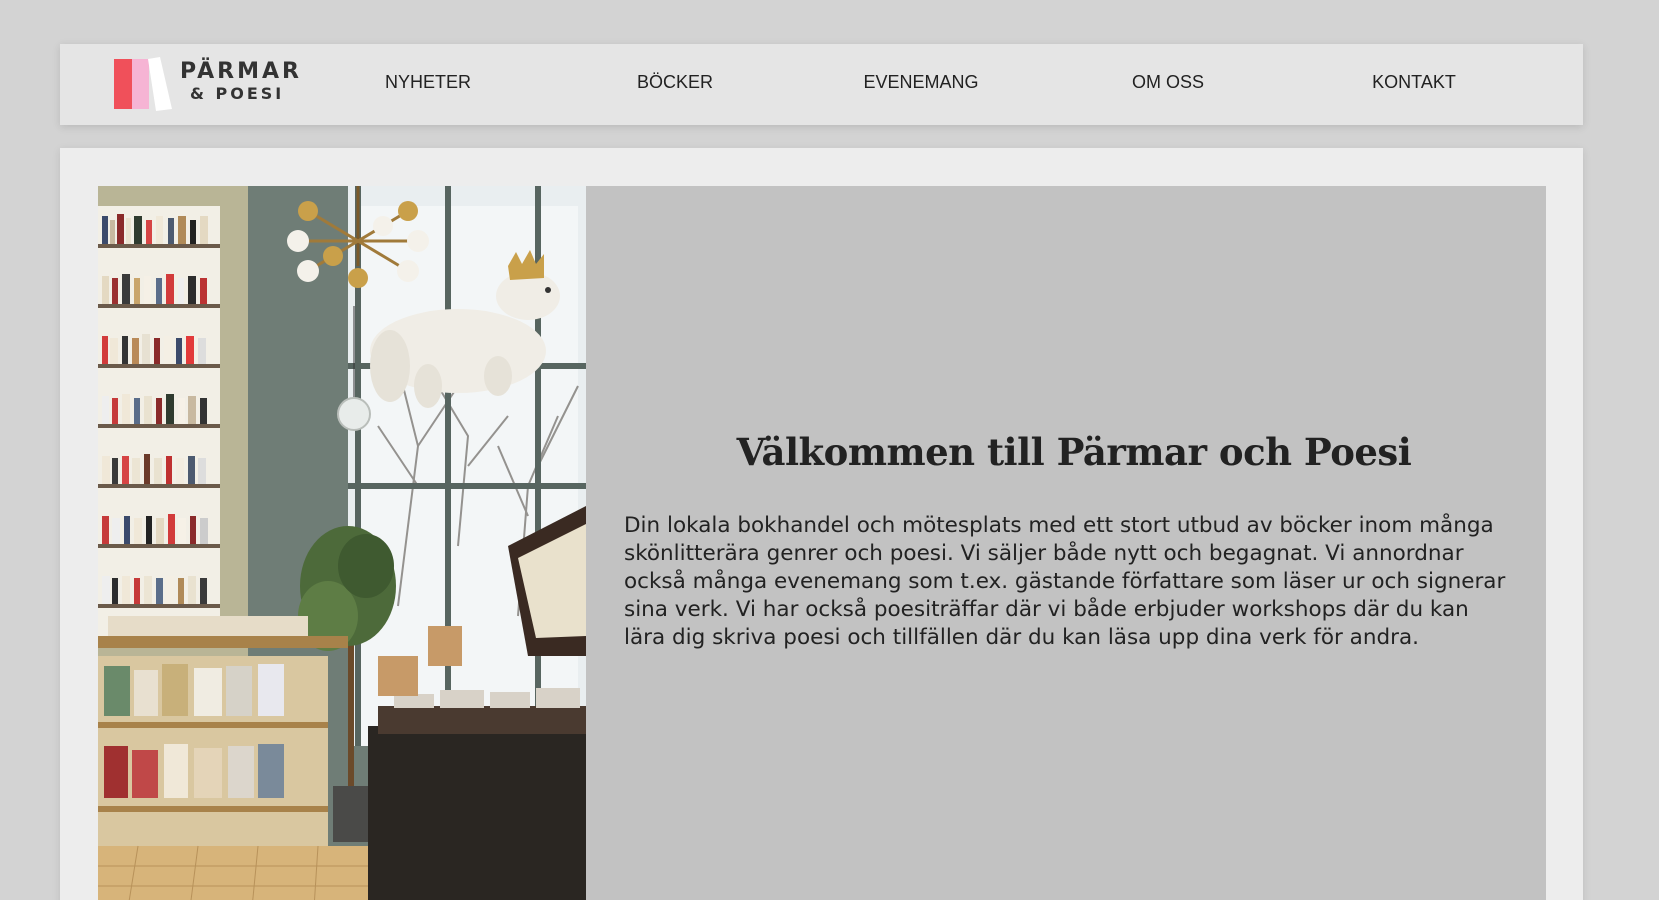  What do you see at coordinates (921, 82) in the screenshot?
I see `nav-link-evenemang: EVENEMANG` at bounding box center [921, 82].